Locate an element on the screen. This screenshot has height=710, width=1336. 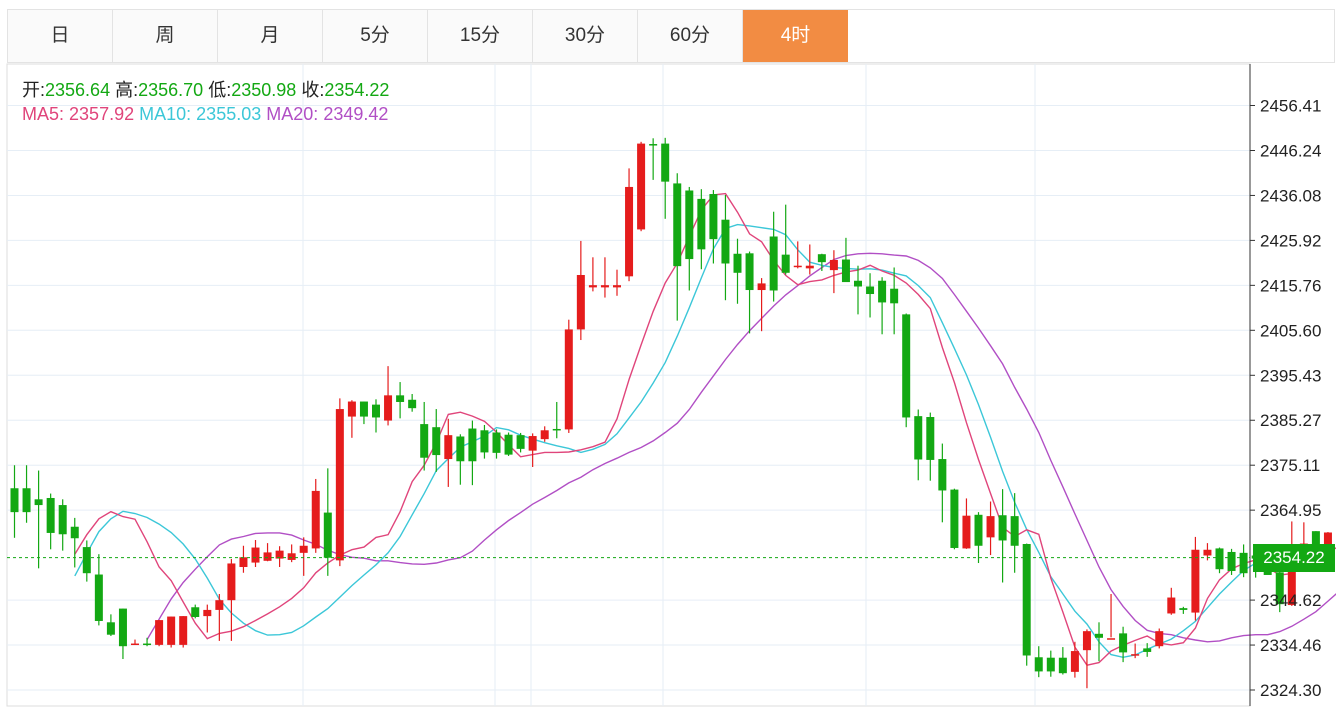
tab-30min: 30分 is located at coordinates (585, 36).